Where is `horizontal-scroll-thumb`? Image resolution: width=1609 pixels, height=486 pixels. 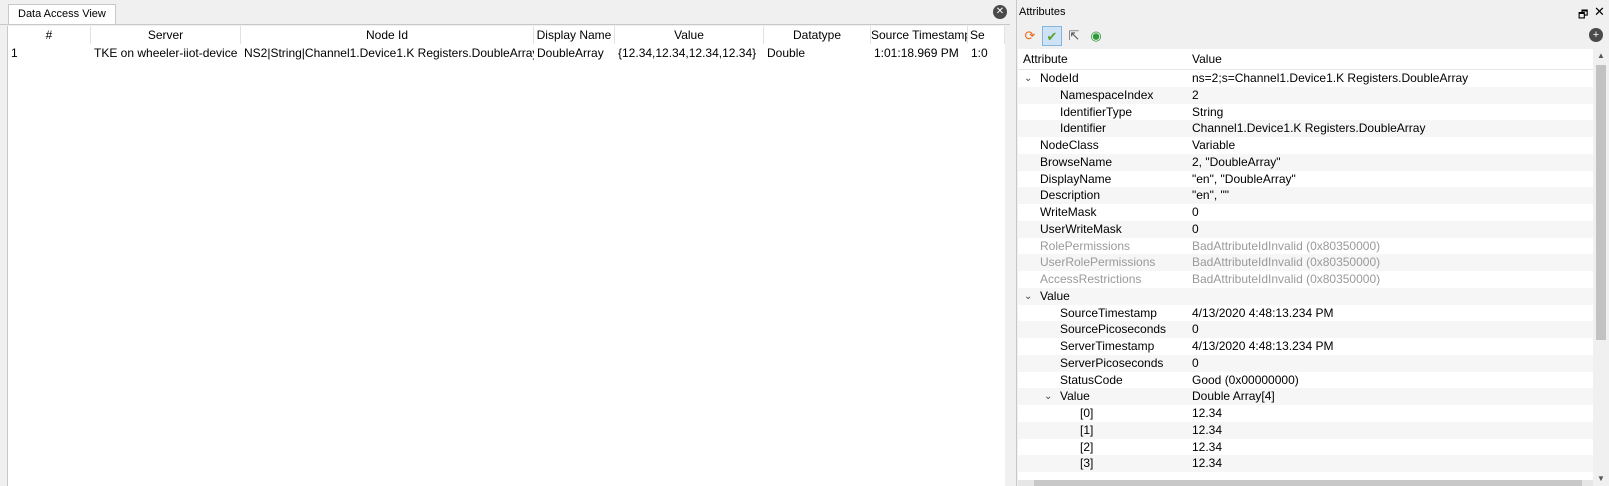 horizontal-scroll-thumb is located at coordinates (1308, 483).